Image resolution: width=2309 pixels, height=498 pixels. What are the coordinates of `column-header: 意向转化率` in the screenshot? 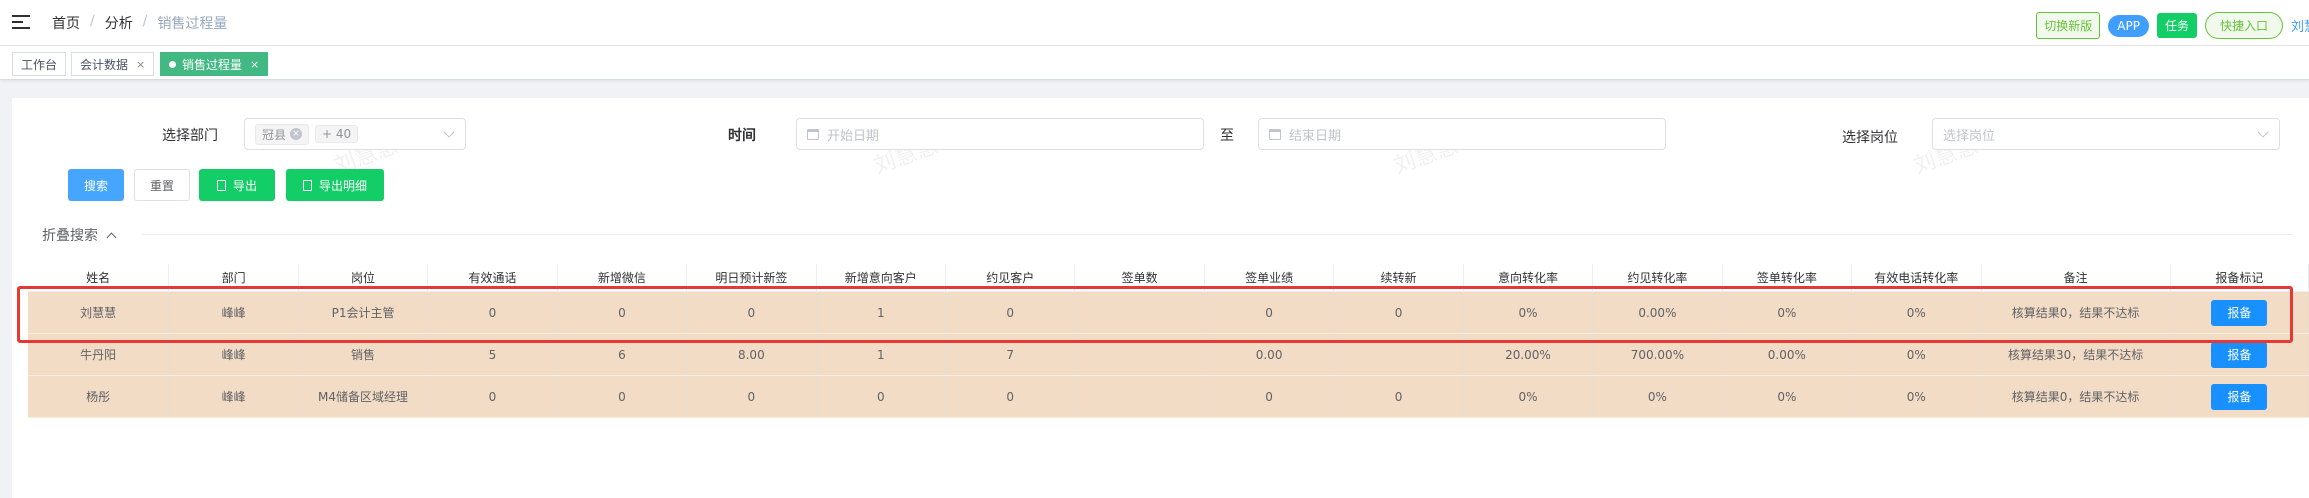 It's located at (1529, 277).